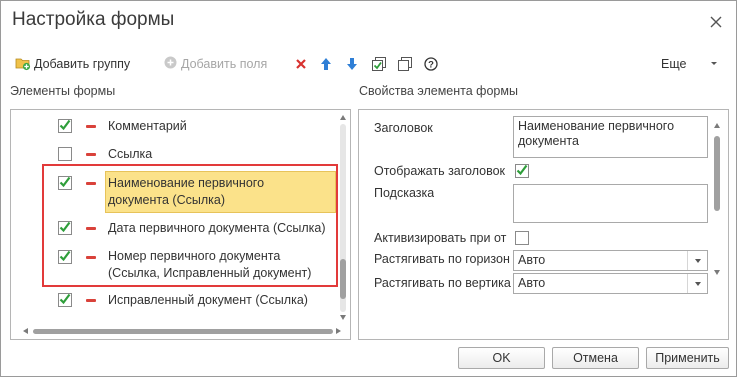  I want to click on element-properties-title: Свойства элемента формы, so click(438, 91).